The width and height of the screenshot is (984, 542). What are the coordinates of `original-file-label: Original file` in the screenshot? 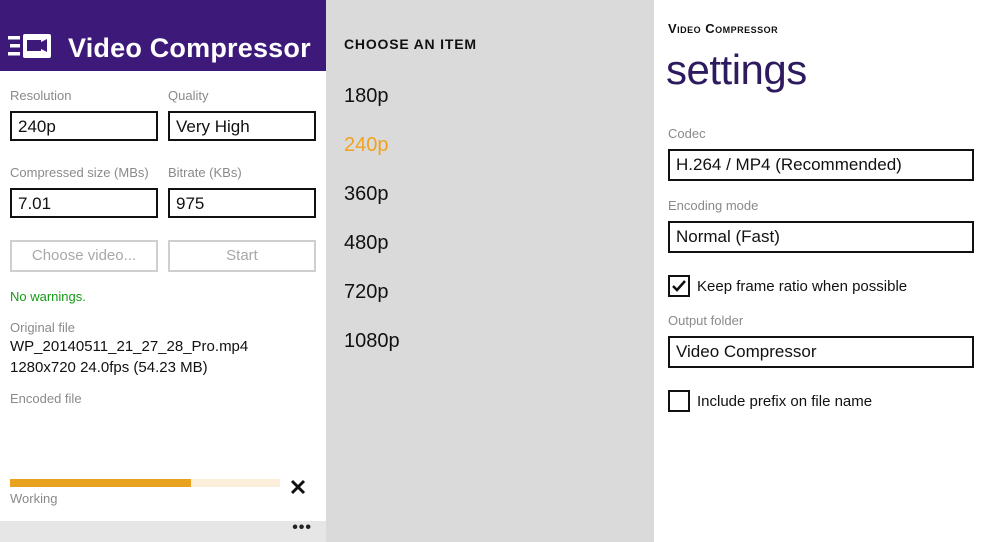 It's located at (43, 327).